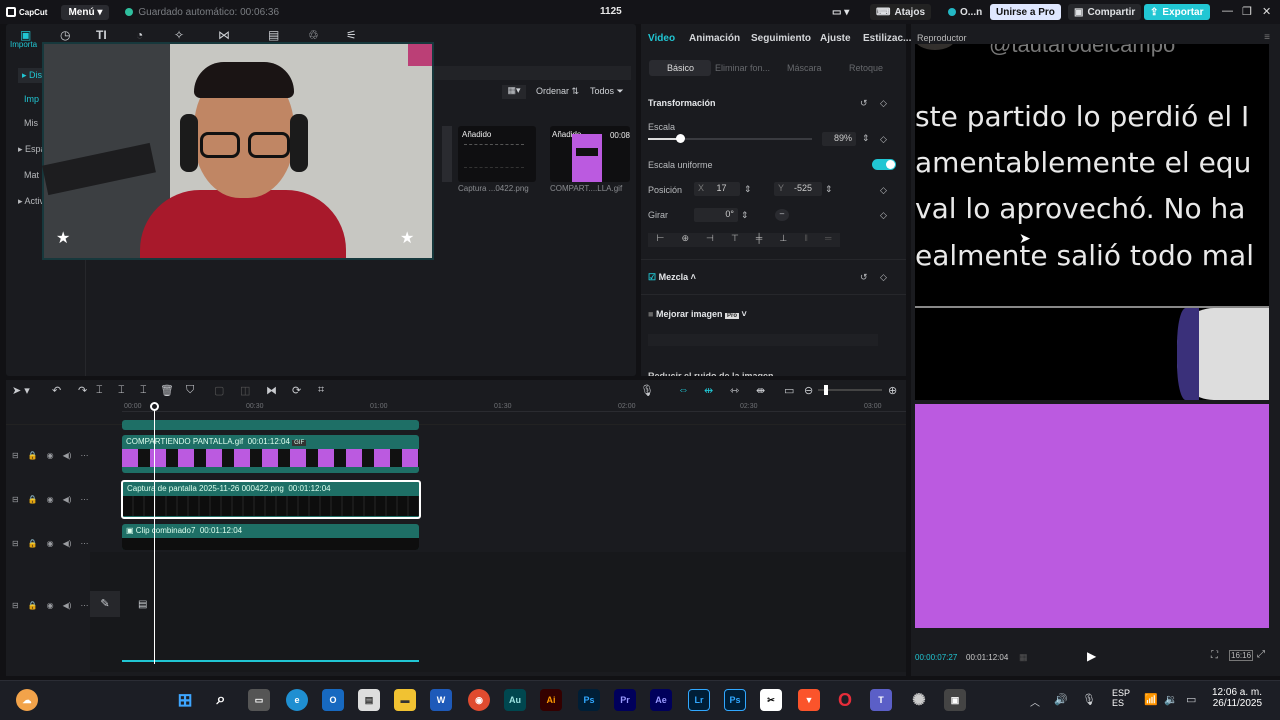  What do you see at coordinates (850, 390) in the screenshot?
I see `zoom-slider` at bounding box center [850, 390].